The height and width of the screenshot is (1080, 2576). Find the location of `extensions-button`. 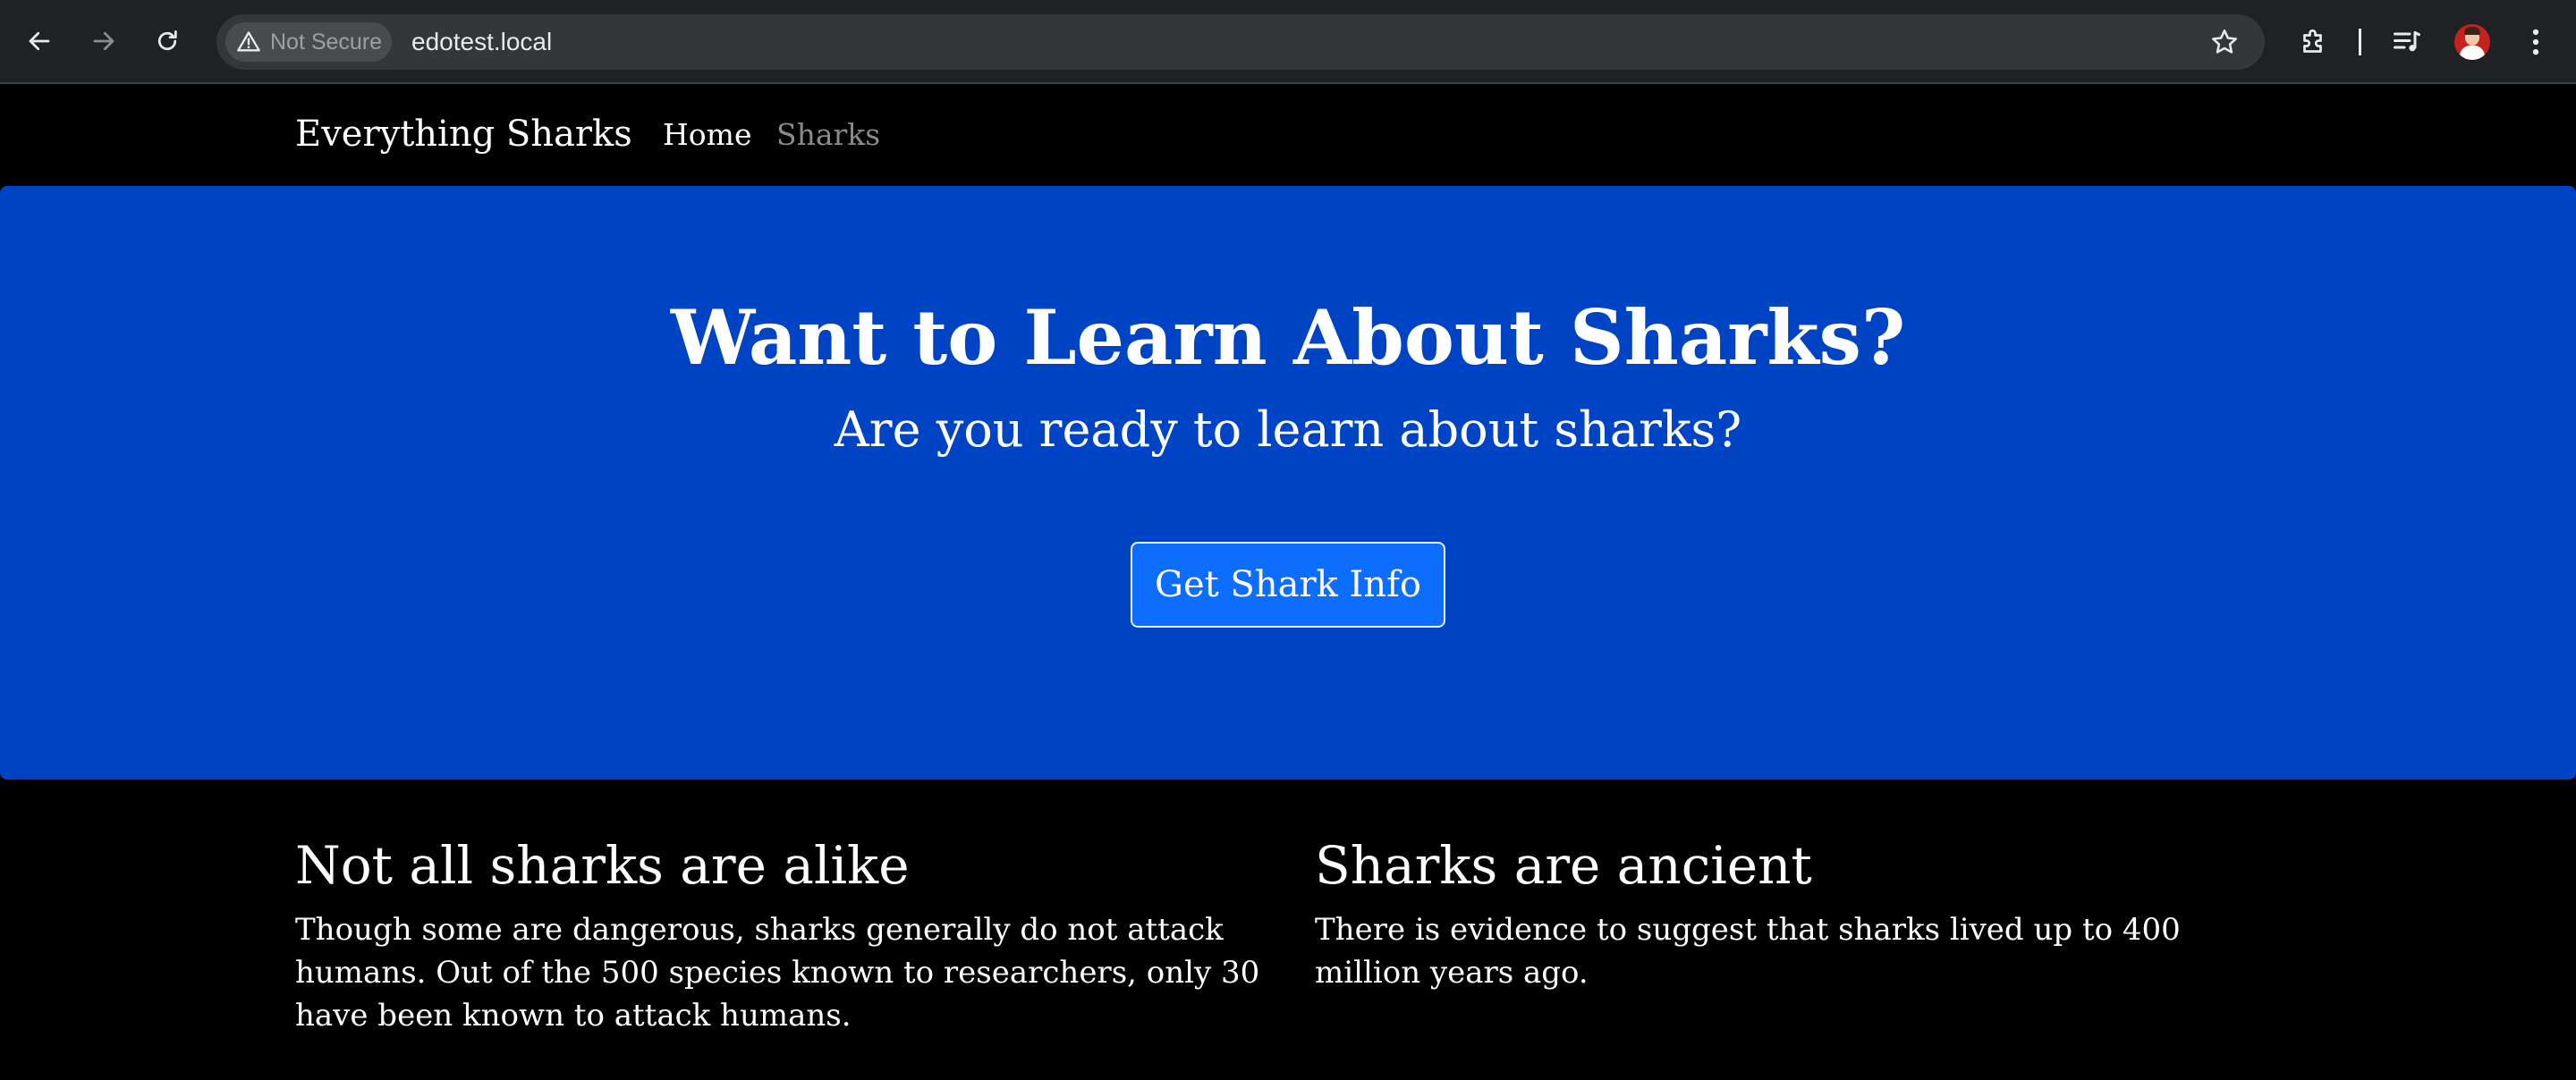

extensions-button is located at coordinates (2314, 42).